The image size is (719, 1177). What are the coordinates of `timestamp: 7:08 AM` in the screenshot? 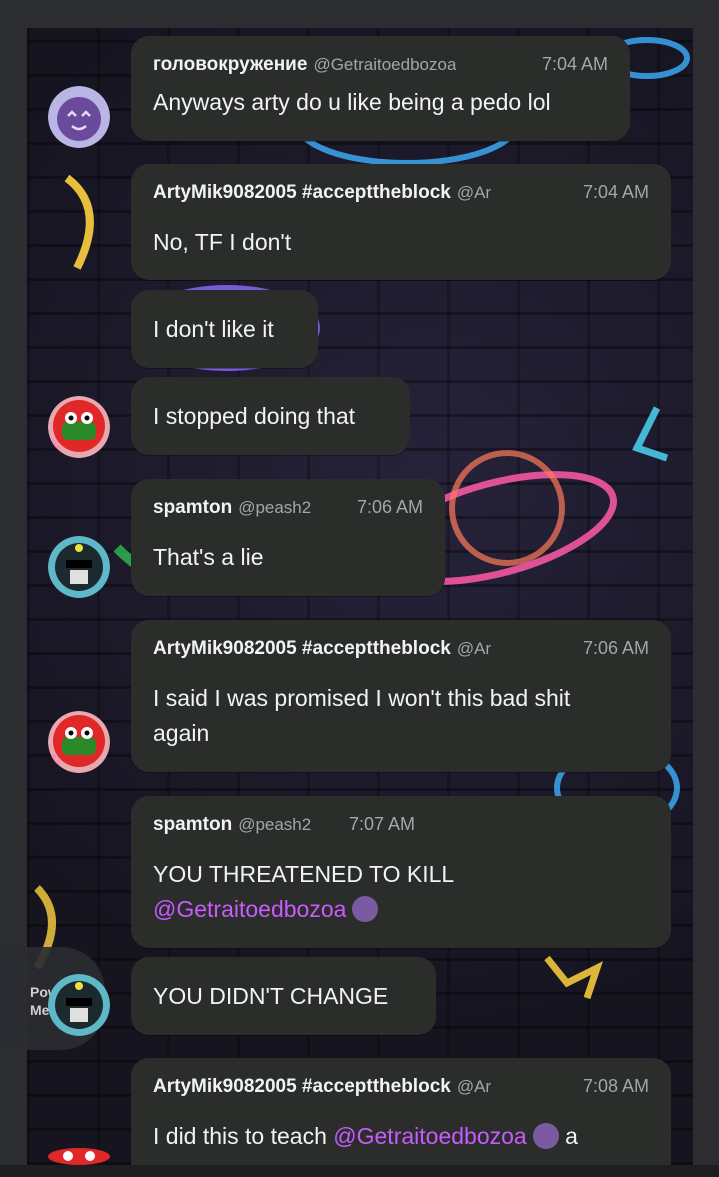 It's located at (613, 1086).